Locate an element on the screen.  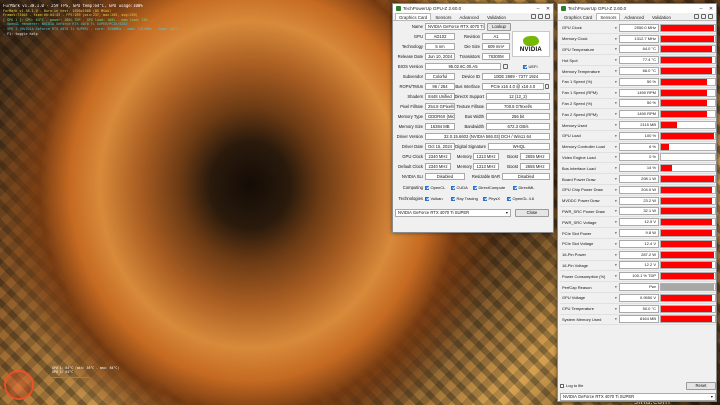
nvidia-logo: NVIDIA is located at coordinates (531, 44).